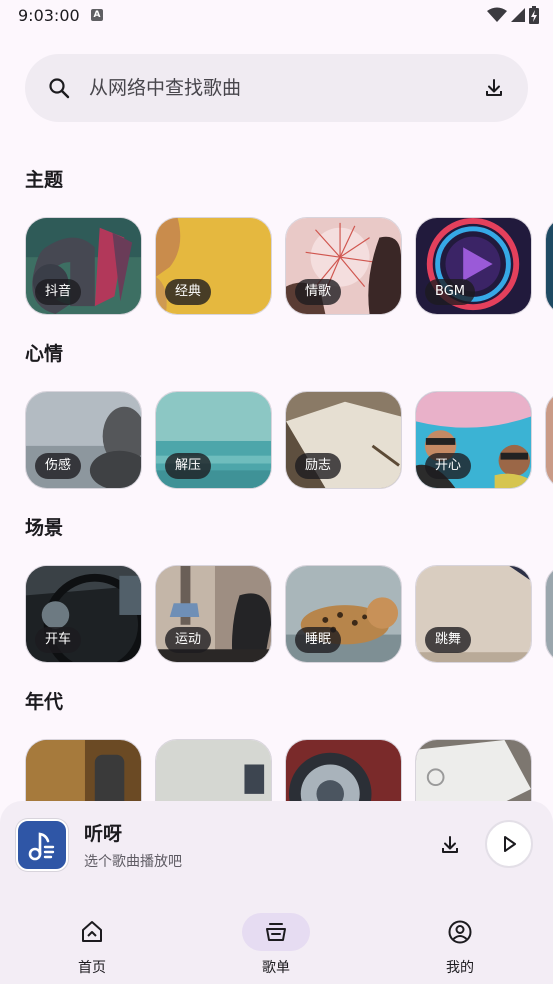 The image size is (553, 984). Describe the element at coordinates (318, 466) in the screenshot. I see `card-label: 励志` at that location.